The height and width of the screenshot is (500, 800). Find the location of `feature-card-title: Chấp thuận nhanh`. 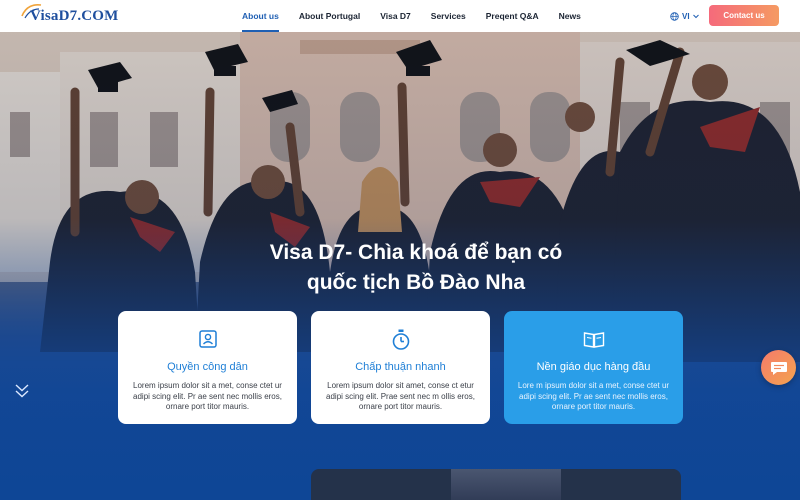

feature-card-title: Chấp thuận nhanh is located at coordinates (400, 367).